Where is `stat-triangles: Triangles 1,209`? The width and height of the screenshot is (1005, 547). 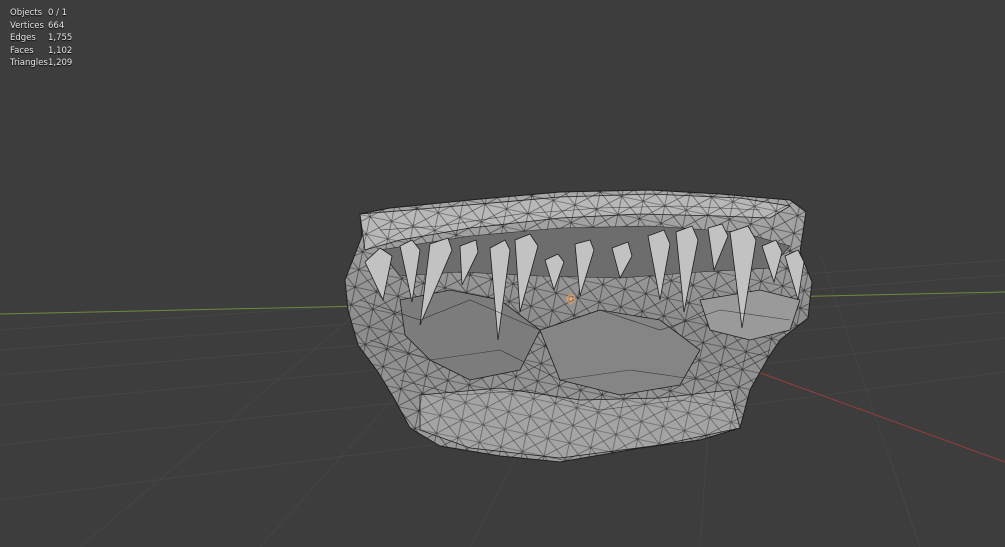 stat-triangles: Triangles 1,209 is located at coordinates (41, 63).